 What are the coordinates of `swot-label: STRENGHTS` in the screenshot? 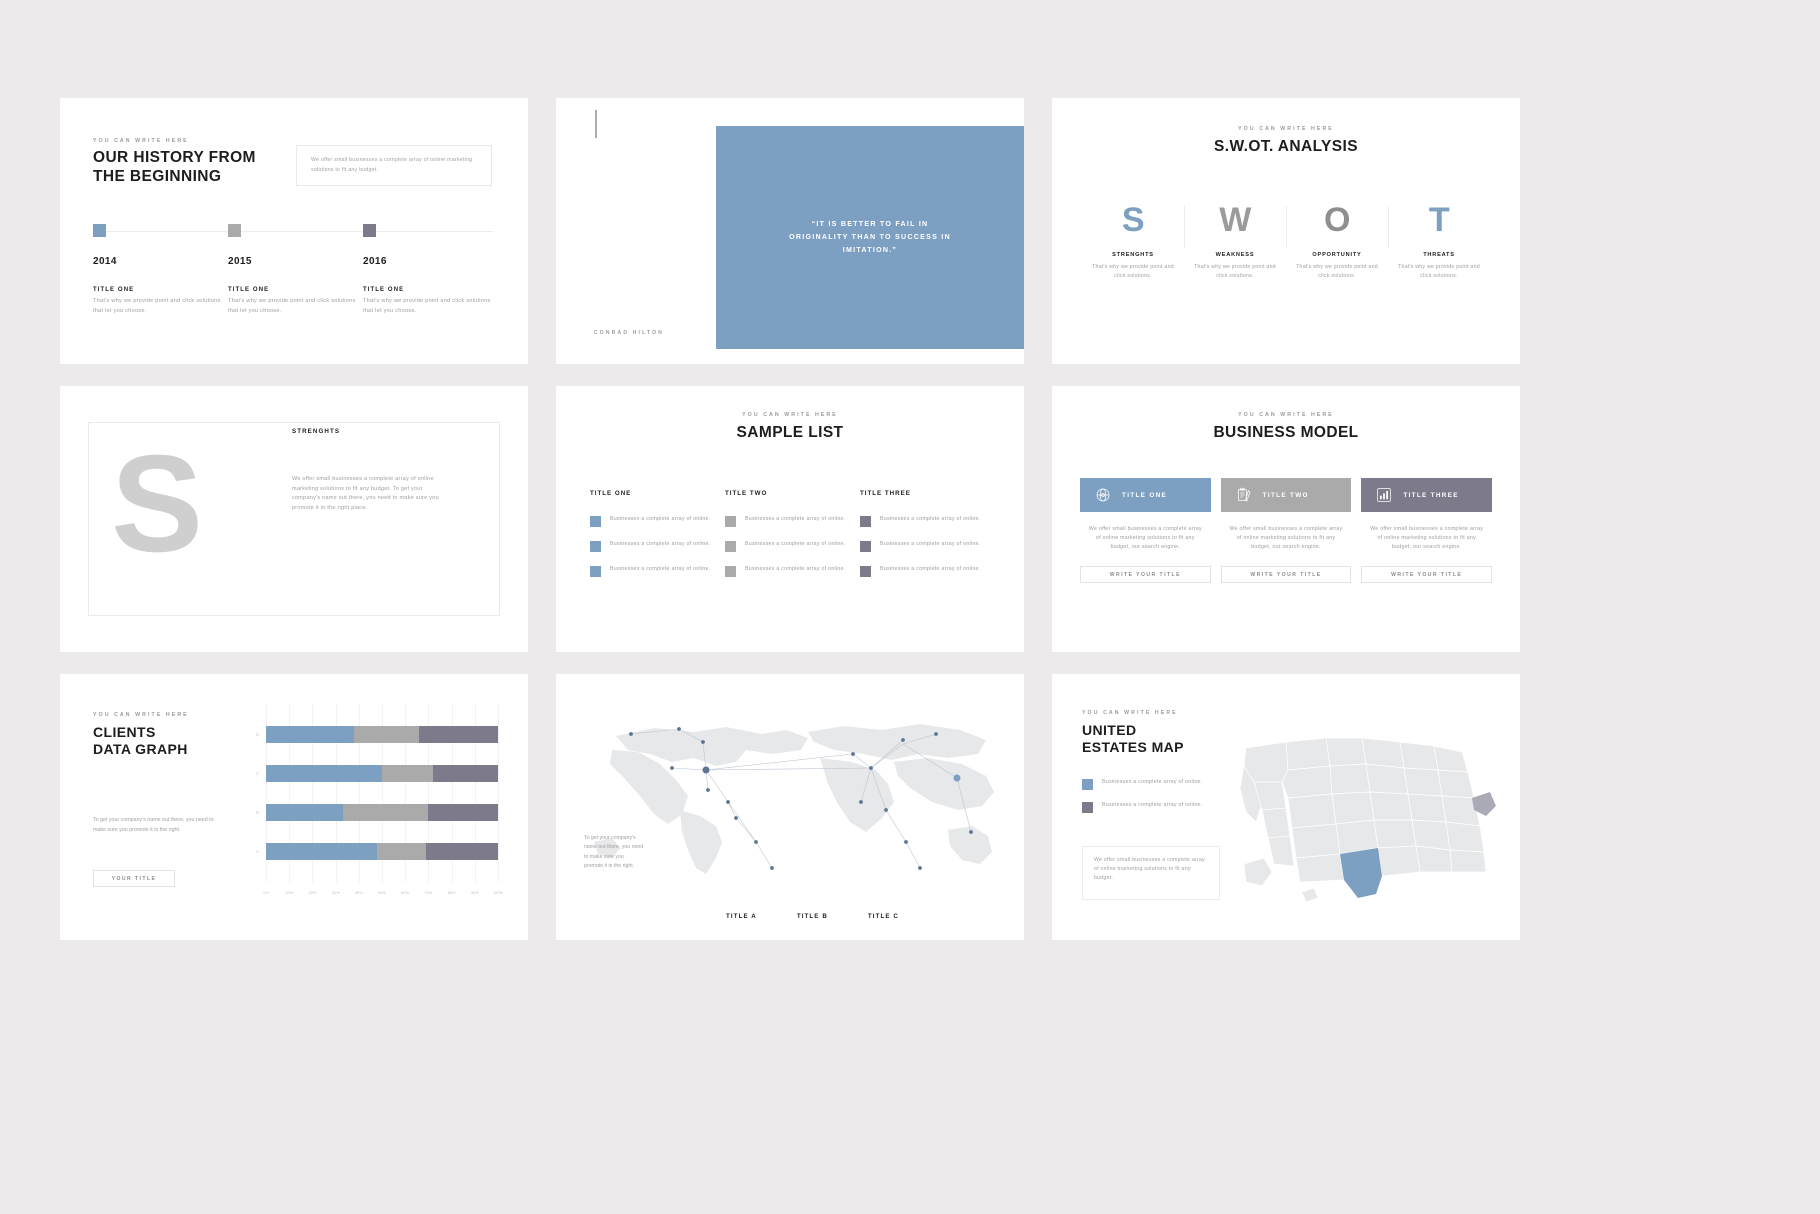 It's located at (1133, 255).